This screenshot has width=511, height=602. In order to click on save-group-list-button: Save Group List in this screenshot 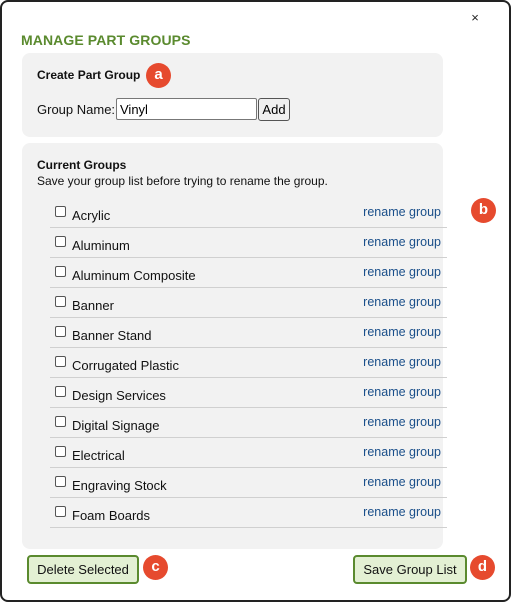, I will do `click(410, 569)`.